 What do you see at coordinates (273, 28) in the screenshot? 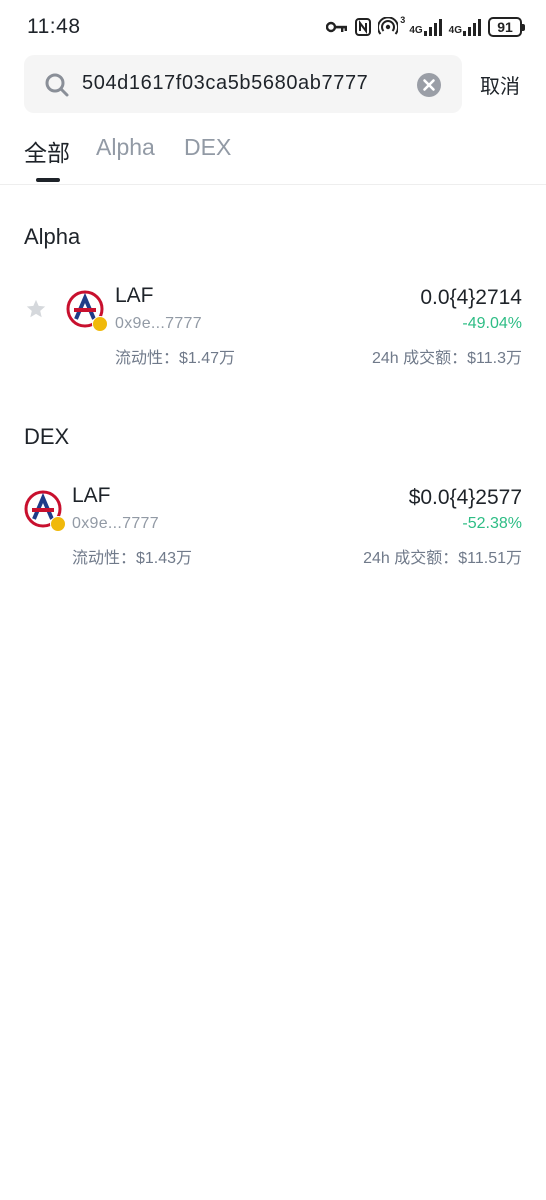
I see `status-bar: 11:48 3 4G 4G 91` at bounding box center [273, 28].